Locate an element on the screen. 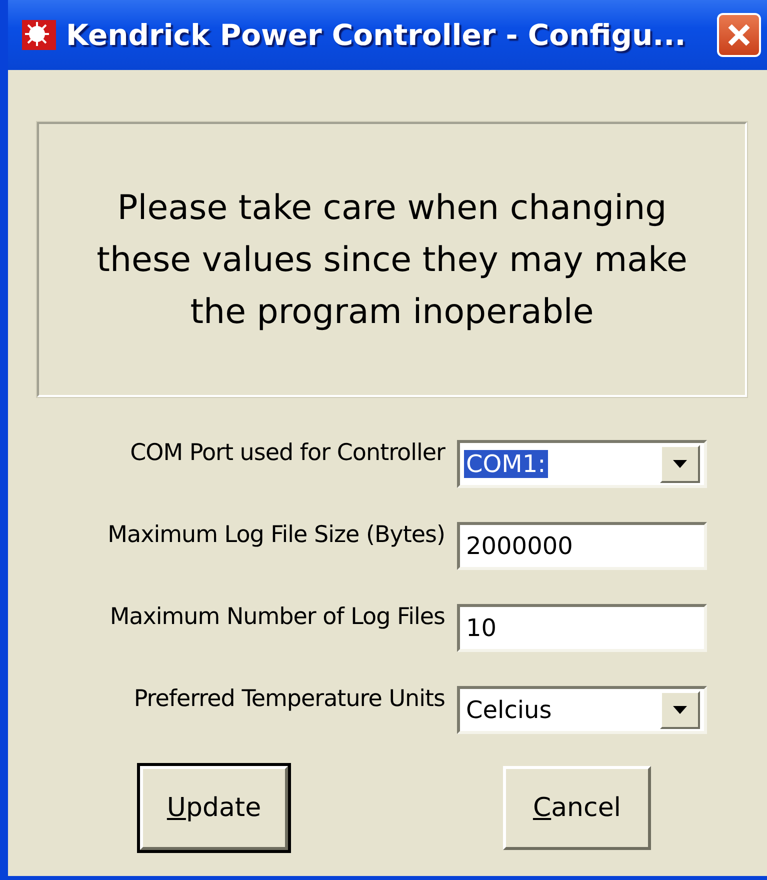 Image resolution: width=767 pixels, height=880 pixels. dialog-button: Update is located at coordinates (214, 808).